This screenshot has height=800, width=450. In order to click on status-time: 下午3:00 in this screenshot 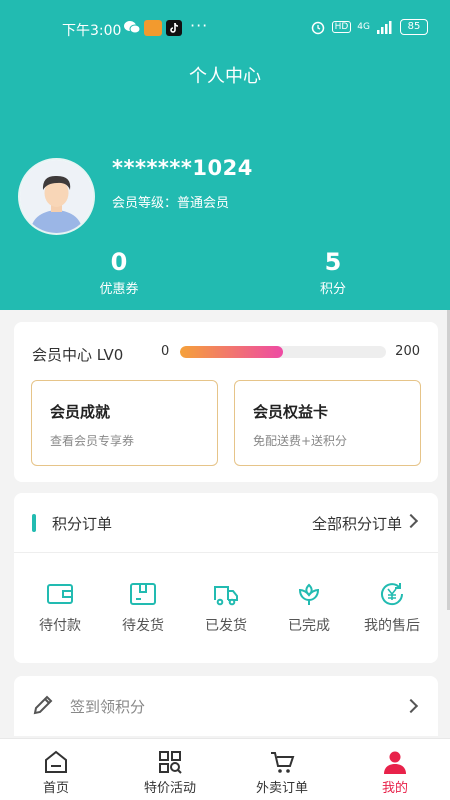, I will do `click(92, 31)`.